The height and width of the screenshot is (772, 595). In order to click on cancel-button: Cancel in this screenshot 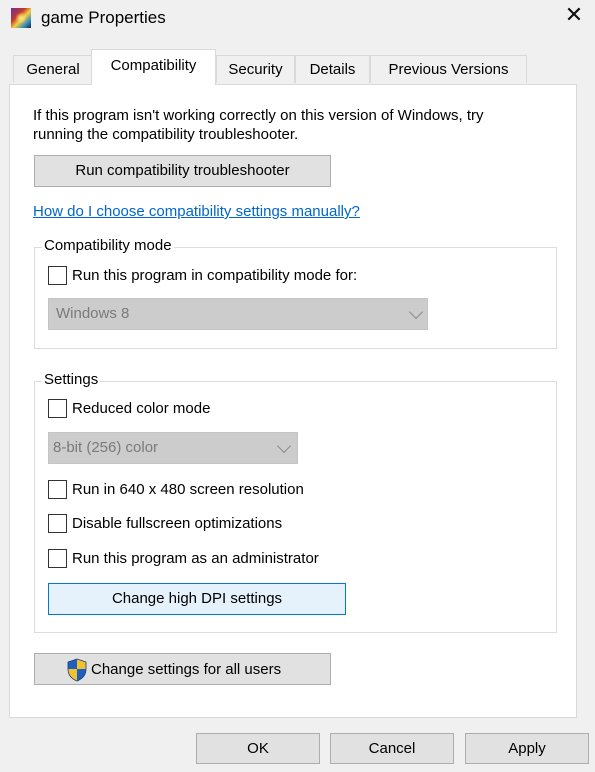, I will do `click(392, 748)`.